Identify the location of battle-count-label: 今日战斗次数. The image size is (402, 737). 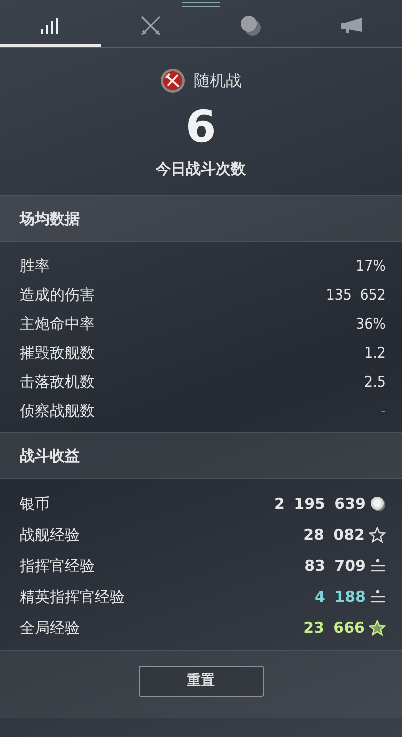
(200, 169).